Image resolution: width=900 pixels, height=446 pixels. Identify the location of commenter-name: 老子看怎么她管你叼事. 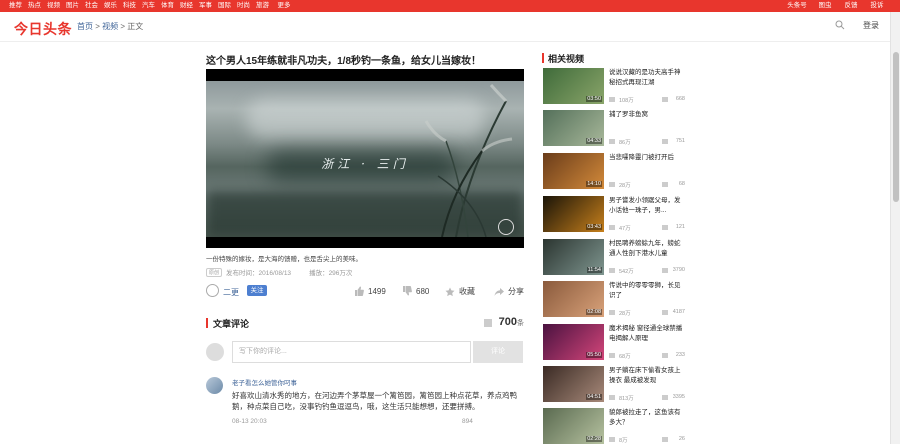
(264, 382).